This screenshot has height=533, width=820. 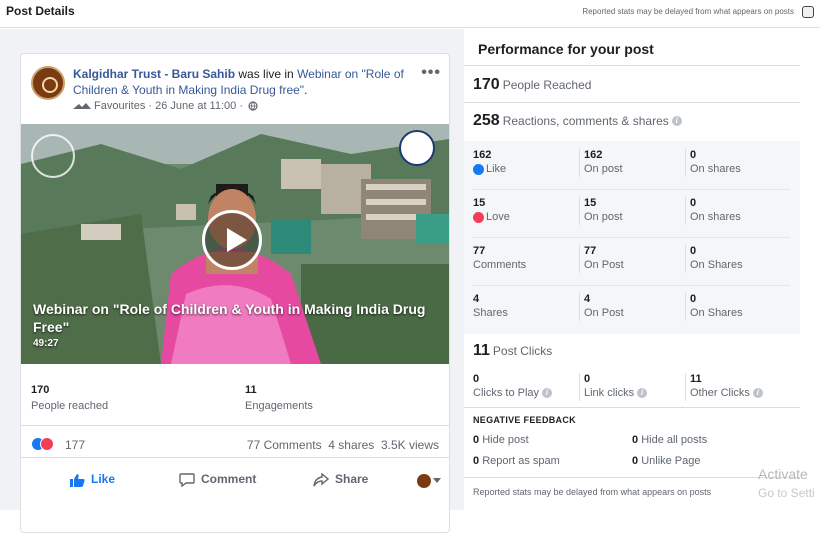 I want to click on reached-value: 170, so click(x=486, y=84).